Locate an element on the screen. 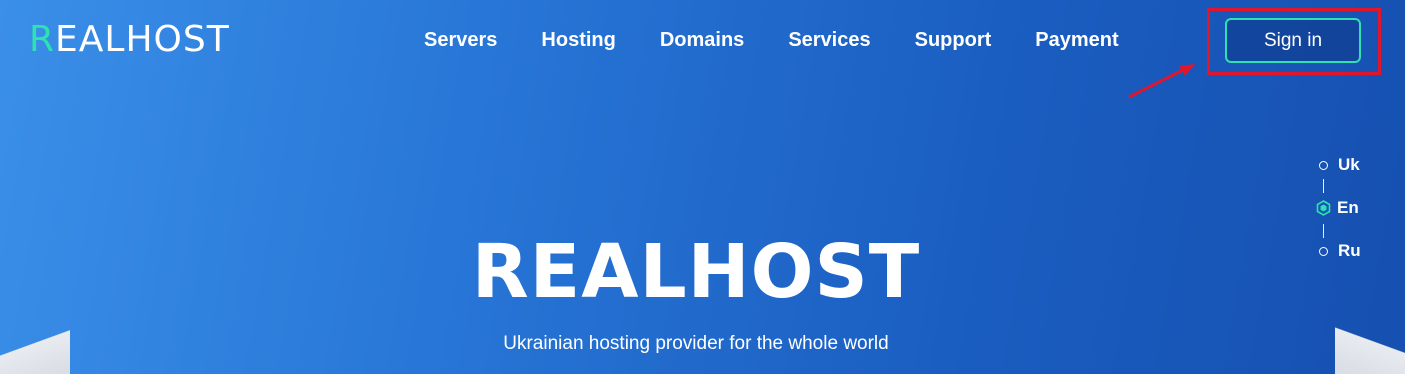  nav-item-payment: Payment is located at coordinates (1076, 40).